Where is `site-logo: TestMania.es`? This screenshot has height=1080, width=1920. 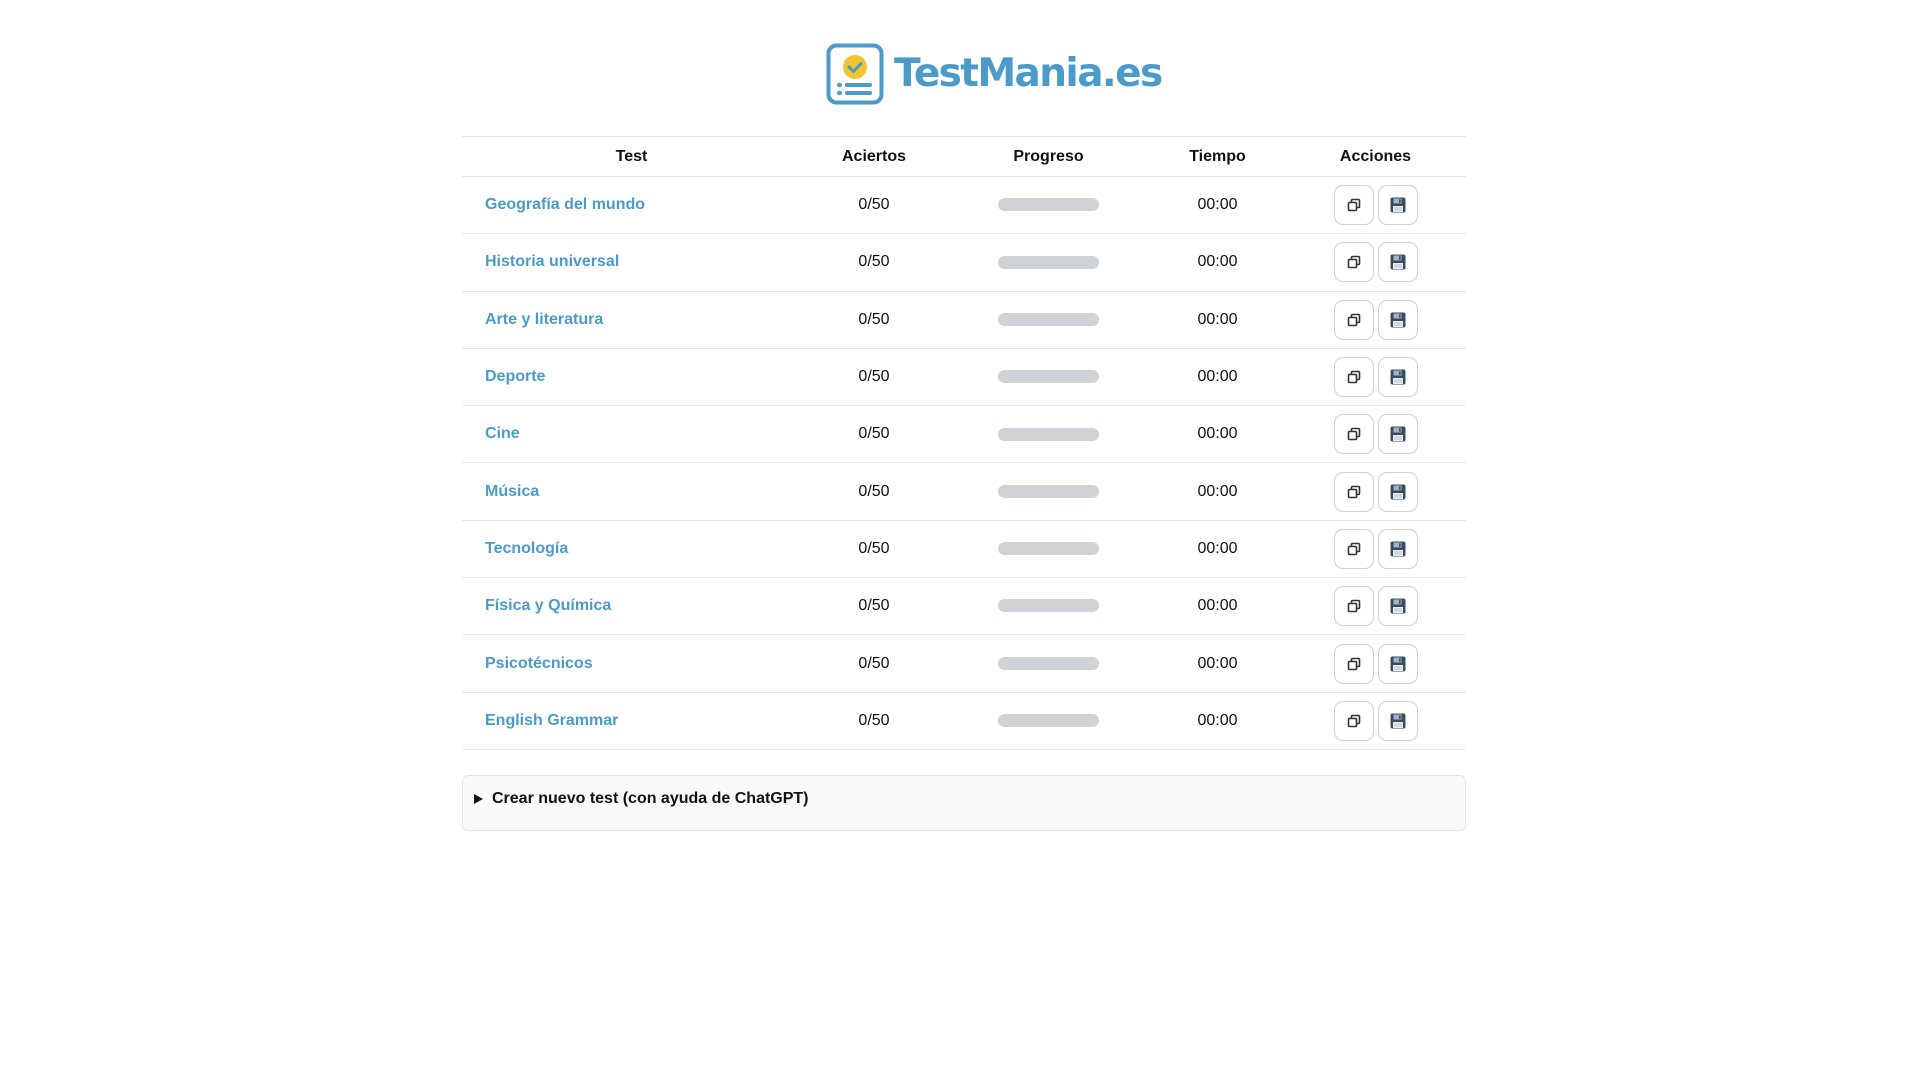
site-logo: TestMania.es is located at coordinates (994, 74).